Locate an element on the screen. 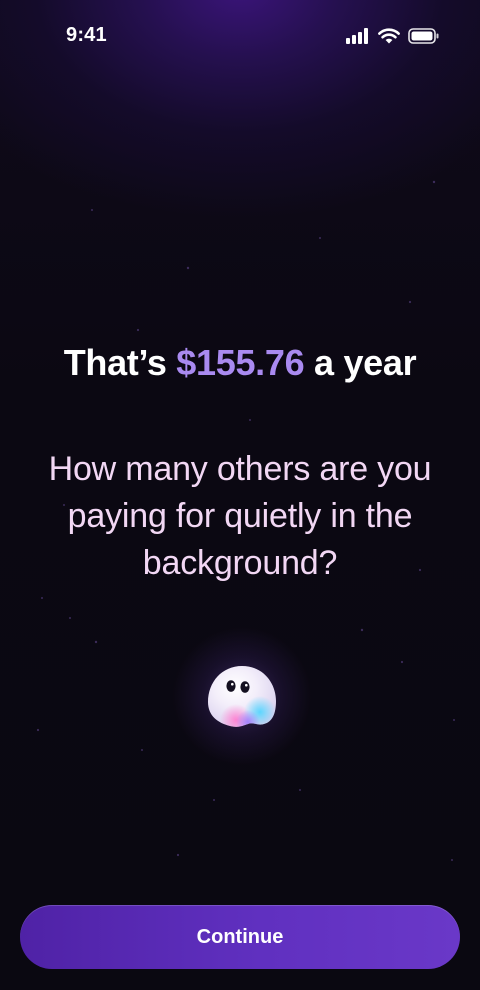 This screenshot has height=990, width=480. cellular-signal-icon is located at coordinates (357, 36).